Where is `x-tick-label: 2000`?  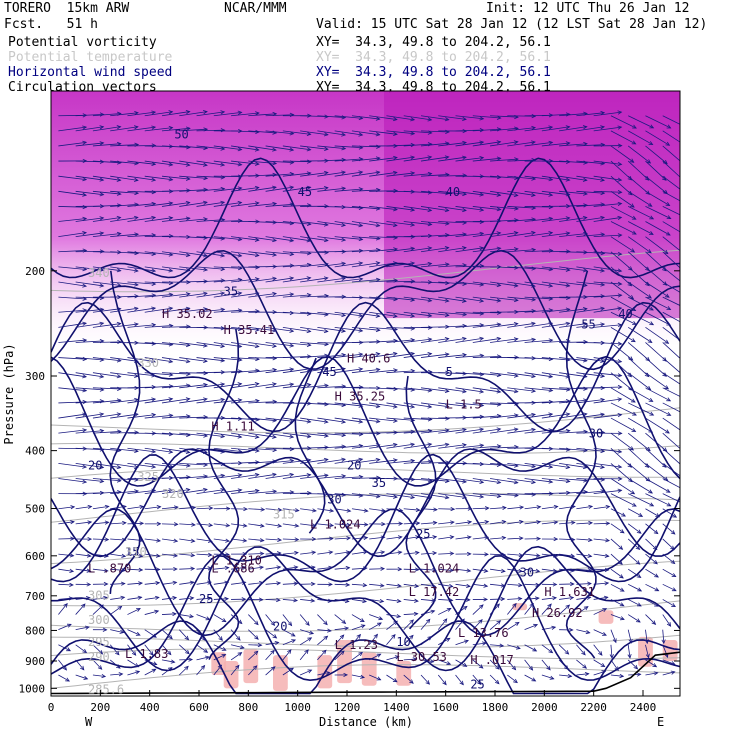 x-tick-label: 2000 is located at coordinates (544, 707).